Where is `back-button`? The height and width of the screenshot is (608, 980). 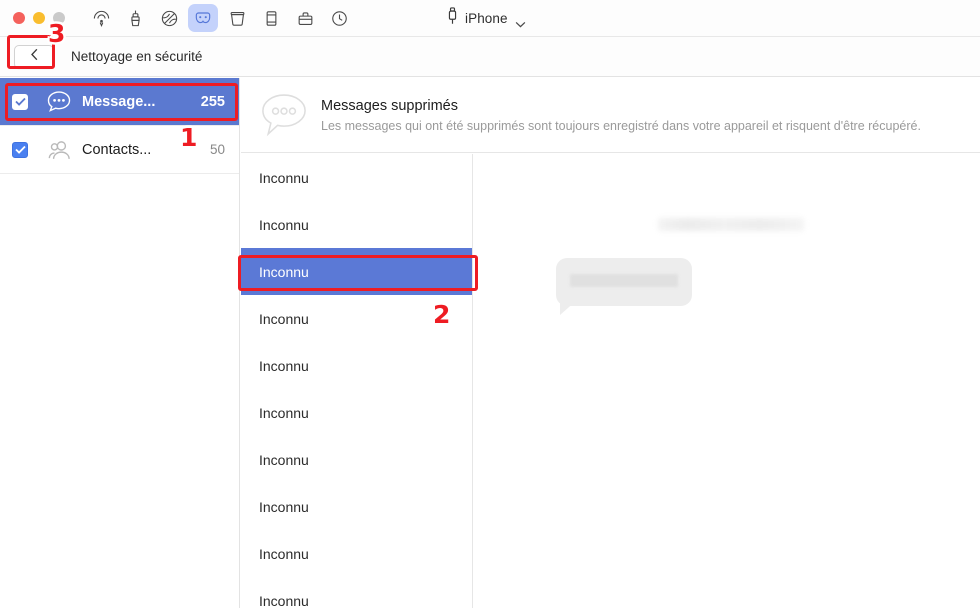
back-button is located at coordinates (34, 56).